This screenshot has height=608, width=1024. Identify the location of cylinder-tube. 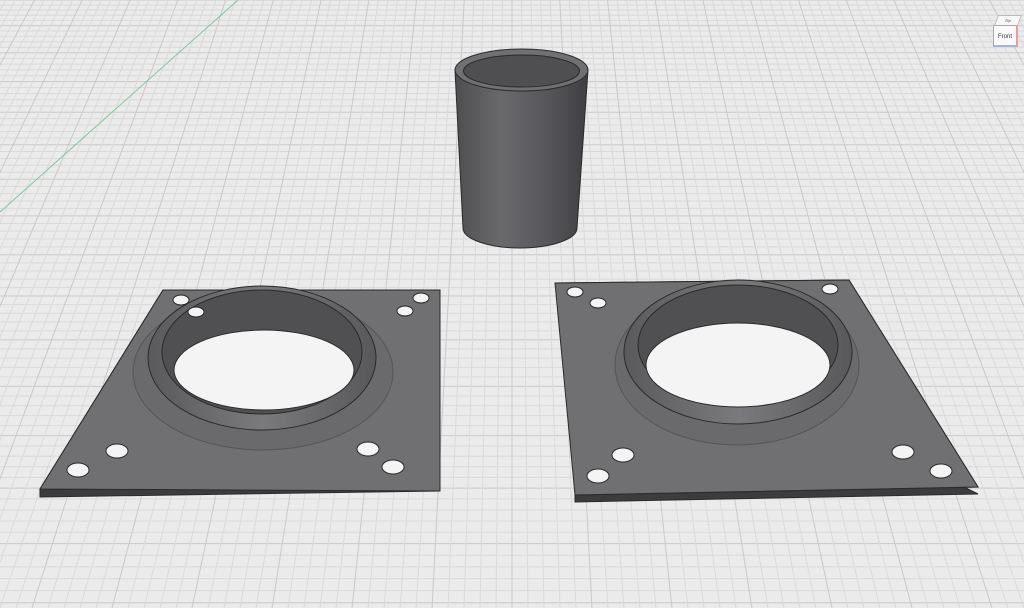
(521, 148).